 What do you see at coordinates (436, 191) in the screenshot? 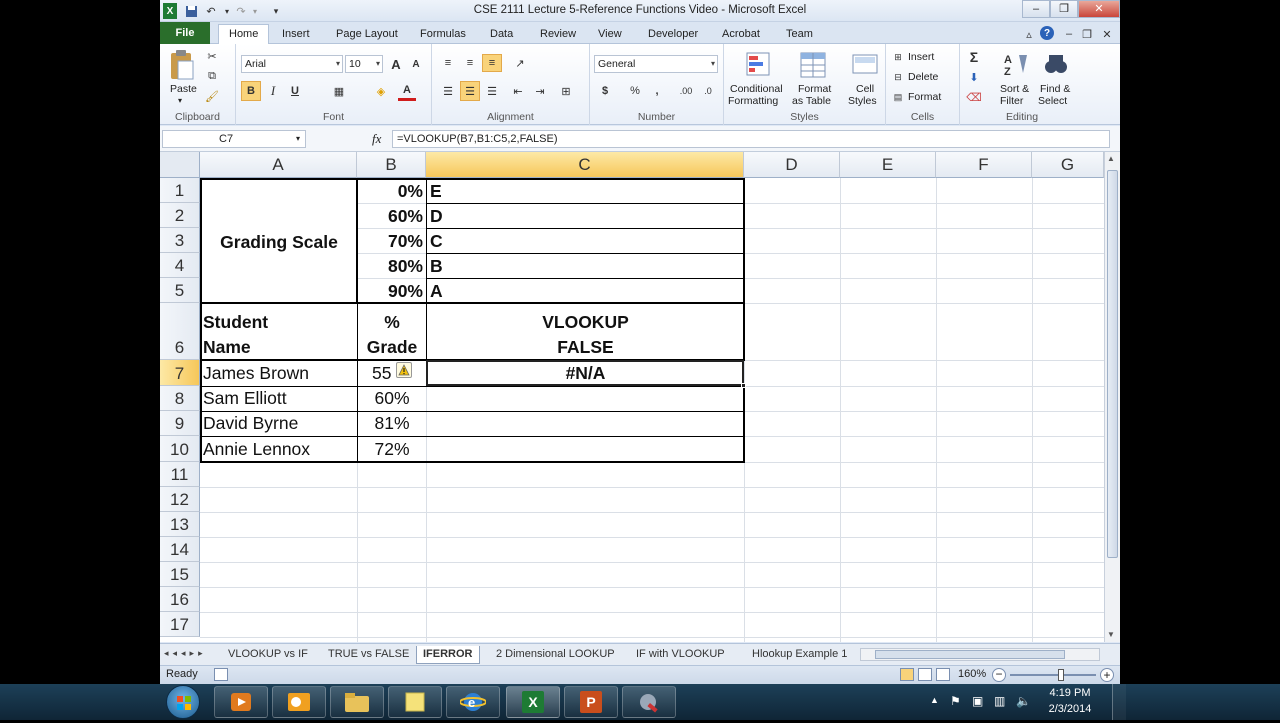
I see `cell-c1: E` at bounding box center [436, 191].